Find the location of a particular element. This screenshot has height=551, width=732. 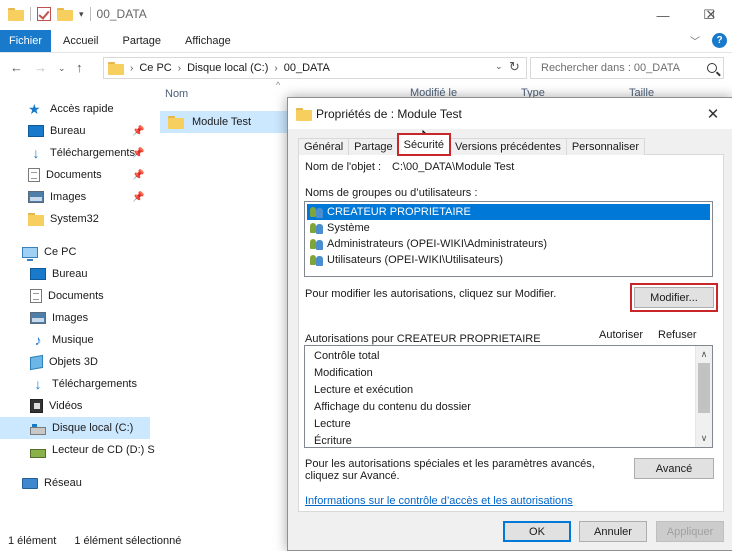

permission-row: Modification is located at coordinates (343, 373).